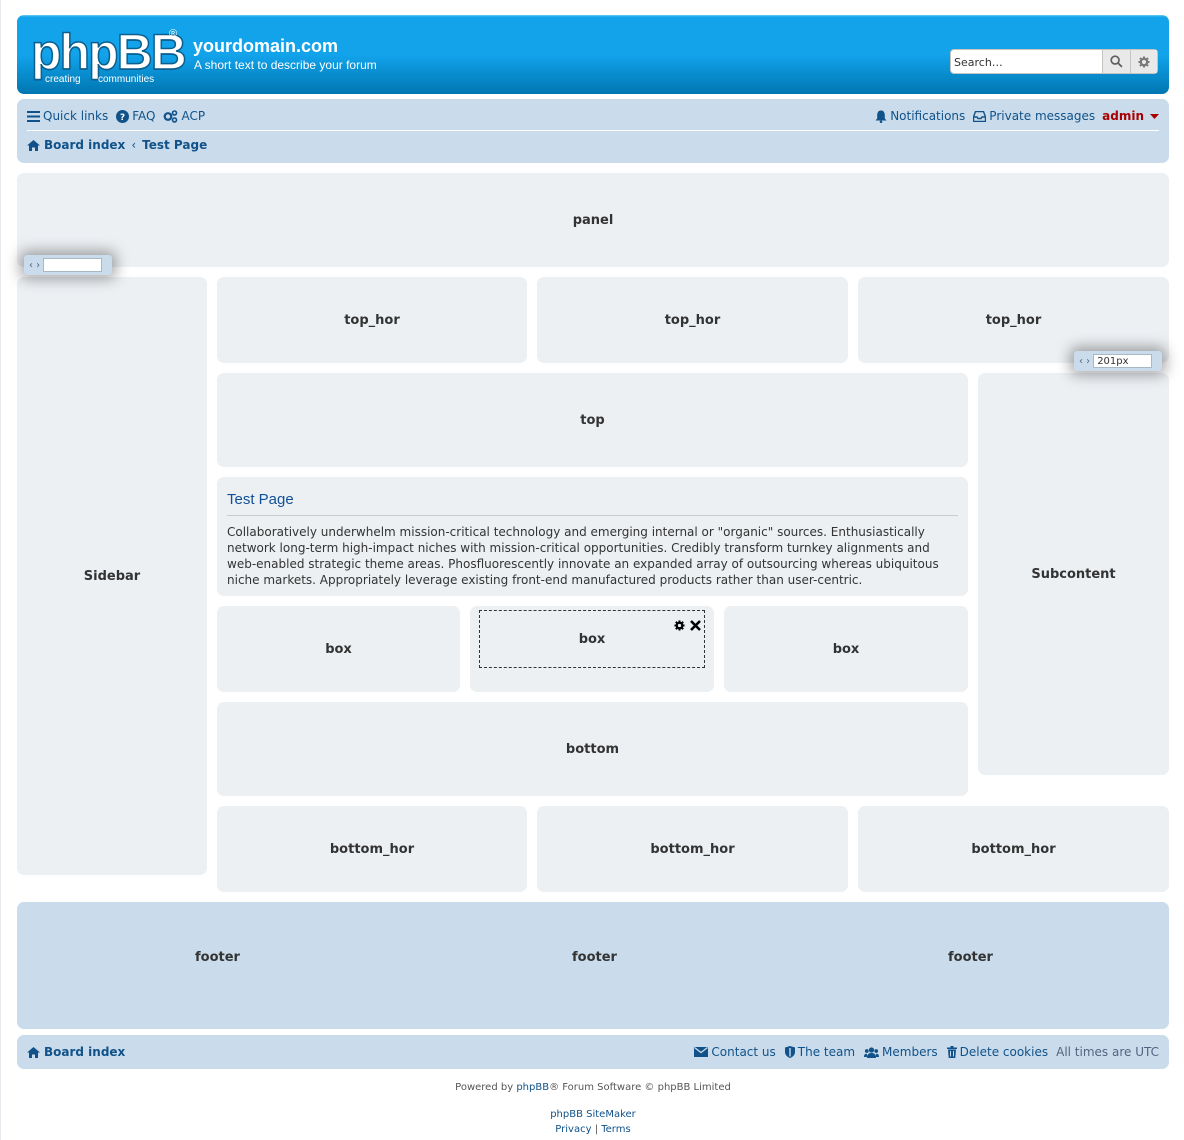  I want to click on advanced-search-button, so click(1144, 61).